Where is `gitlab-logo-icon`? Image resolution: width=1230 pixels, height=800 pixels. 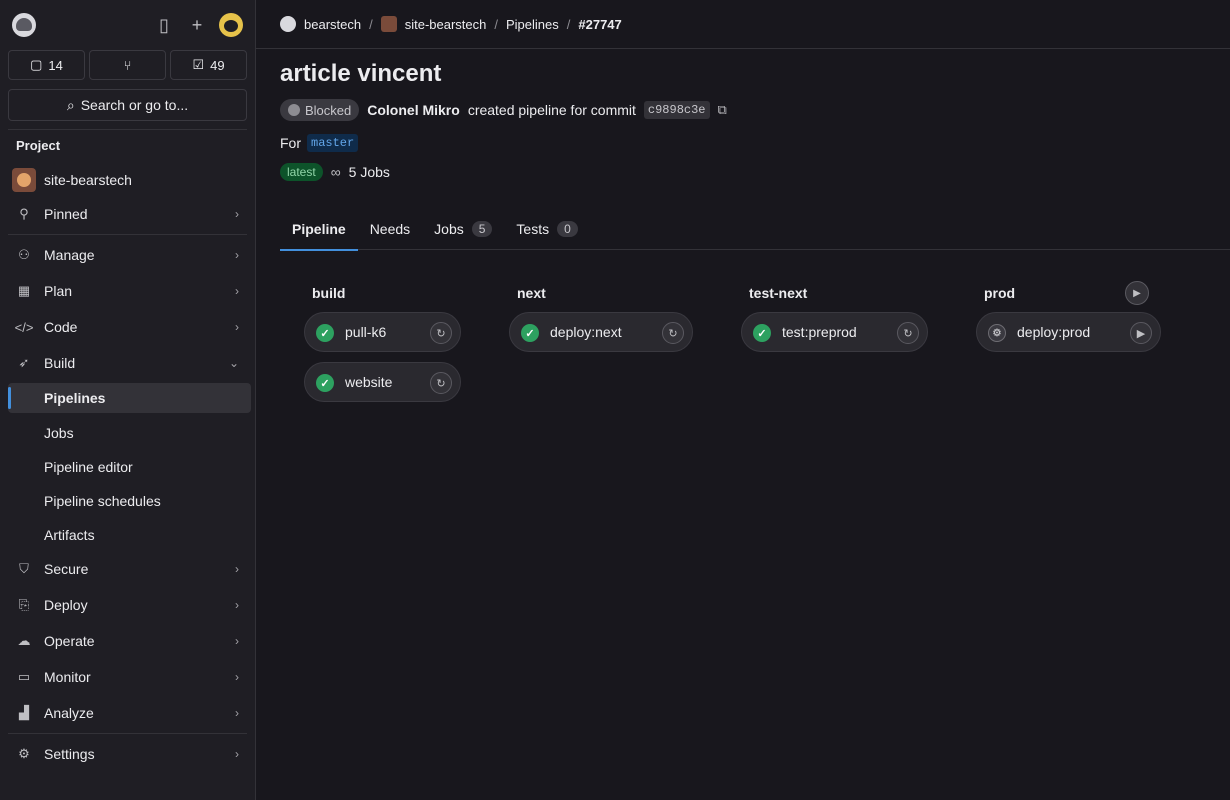 gitlab-logo-icon is located at coordinates (24, 25).